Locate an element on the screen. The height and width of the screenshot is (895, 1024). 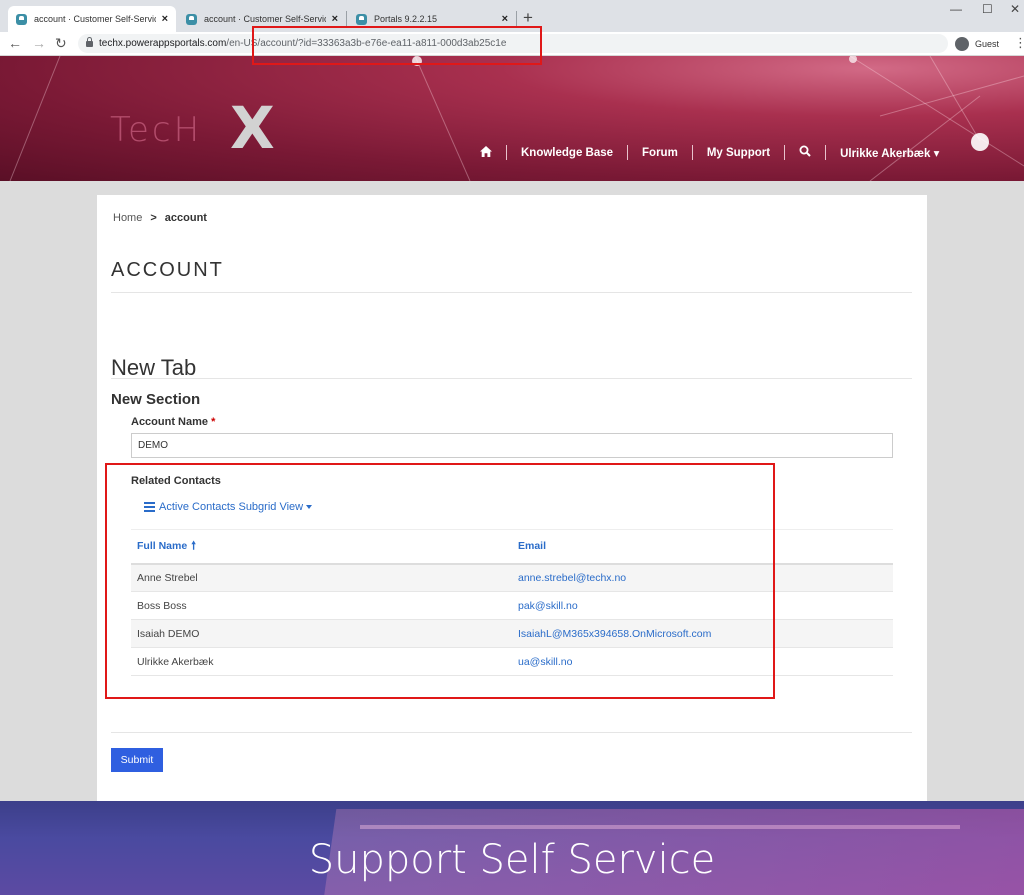
reload-button: ↻ is located at coordinates (61, 43).